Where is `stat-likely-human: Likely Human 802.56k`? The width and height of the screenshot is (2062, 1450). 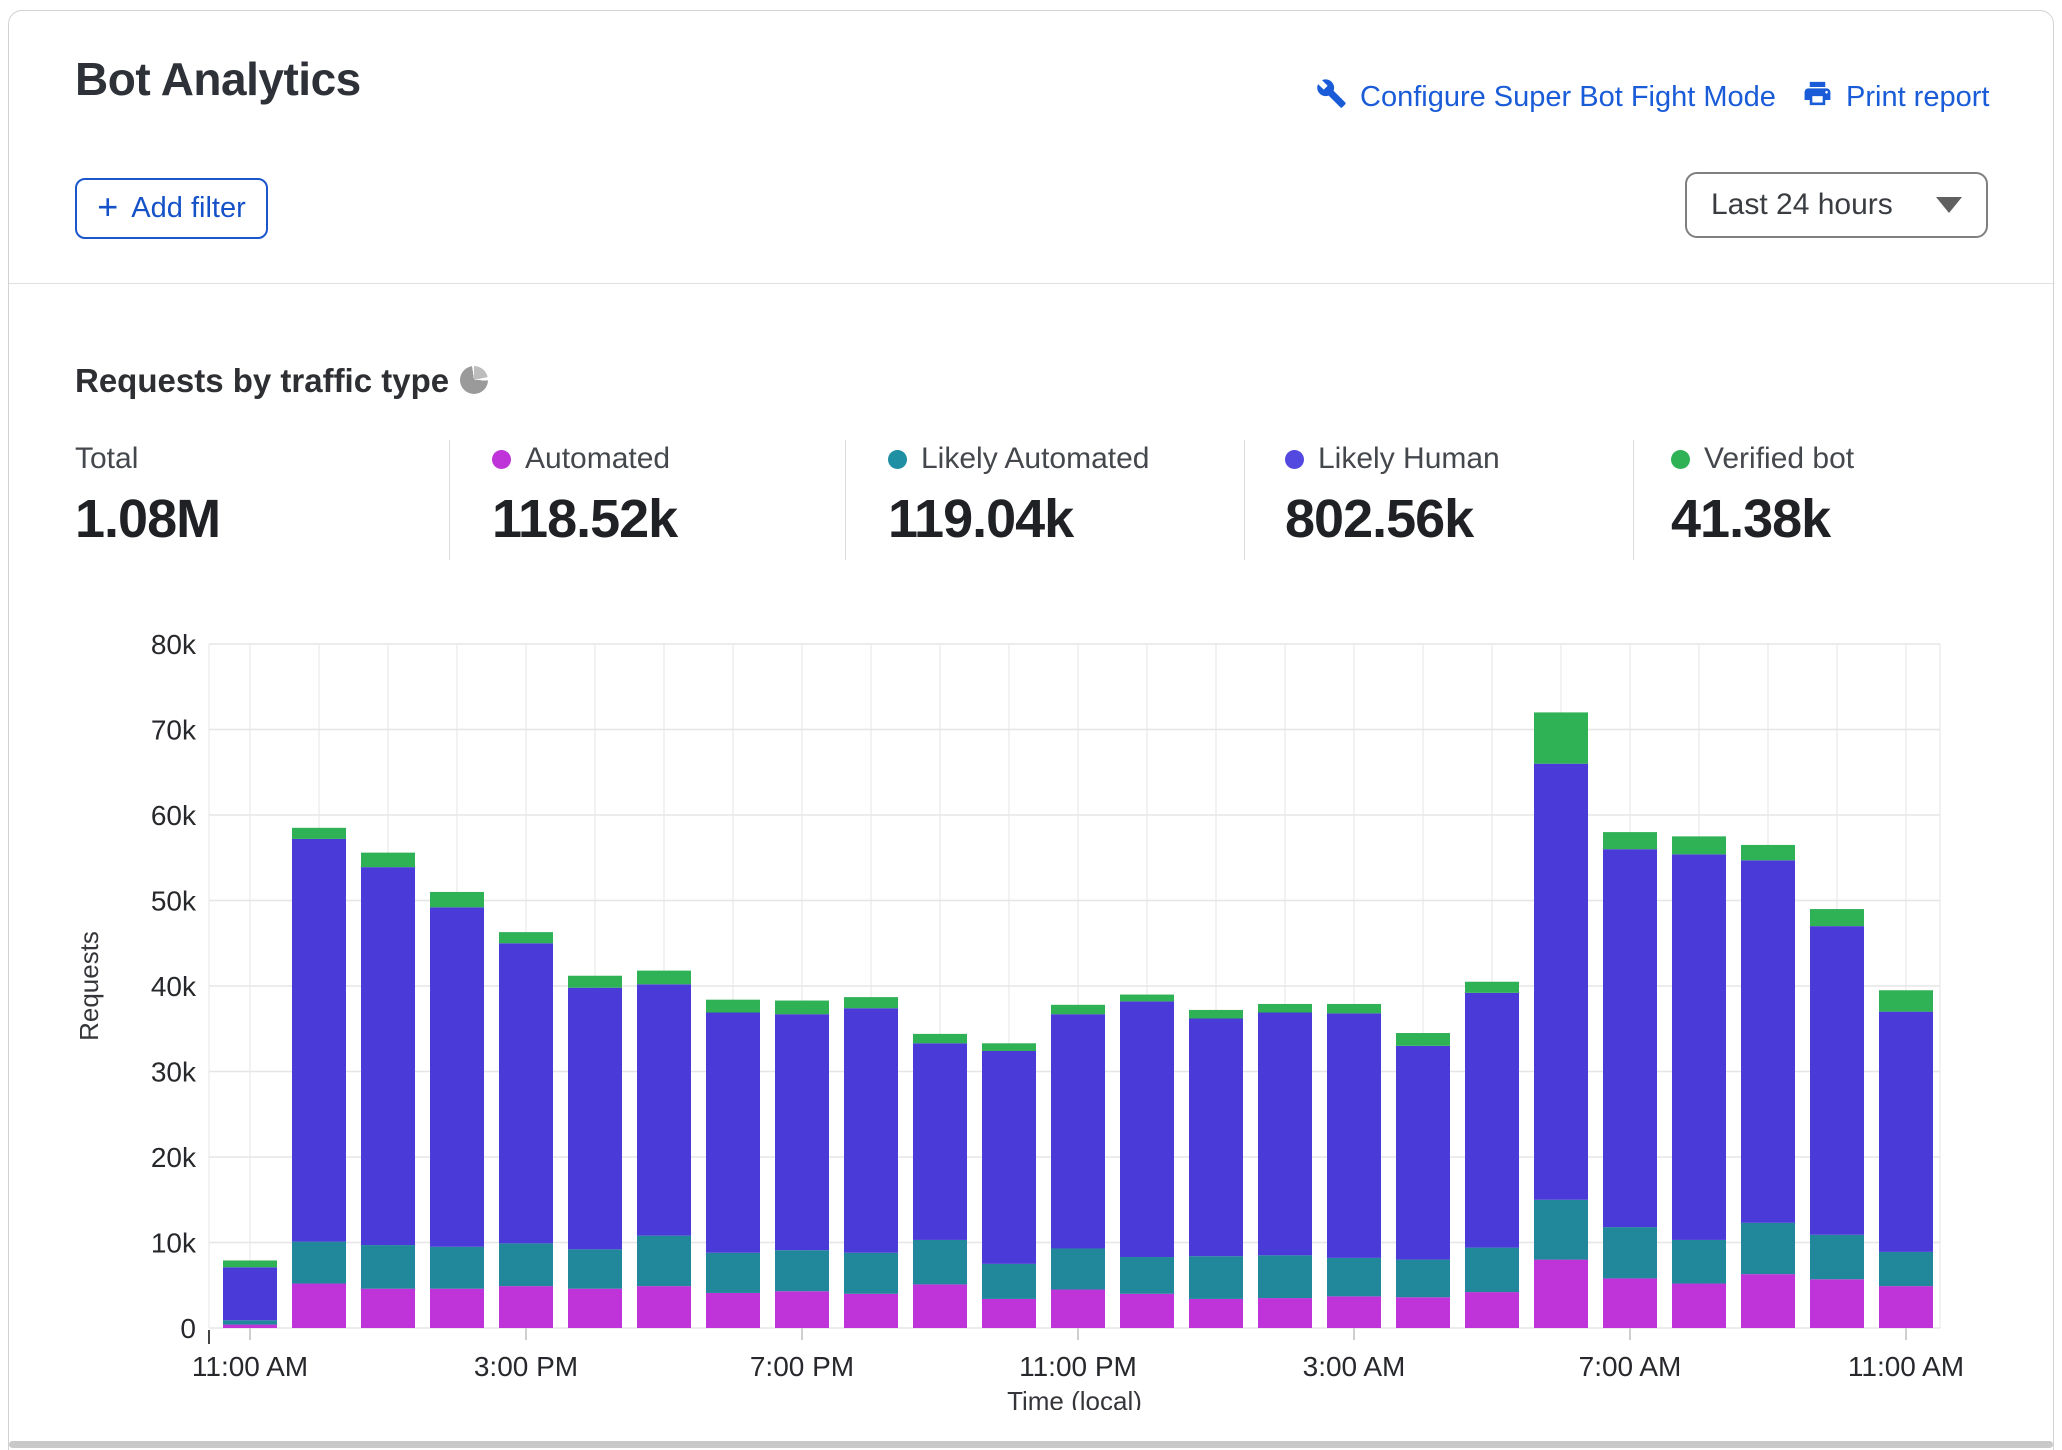 stat-likely-human: Likely Human 802.56k is located at coordinates (1438, 500).